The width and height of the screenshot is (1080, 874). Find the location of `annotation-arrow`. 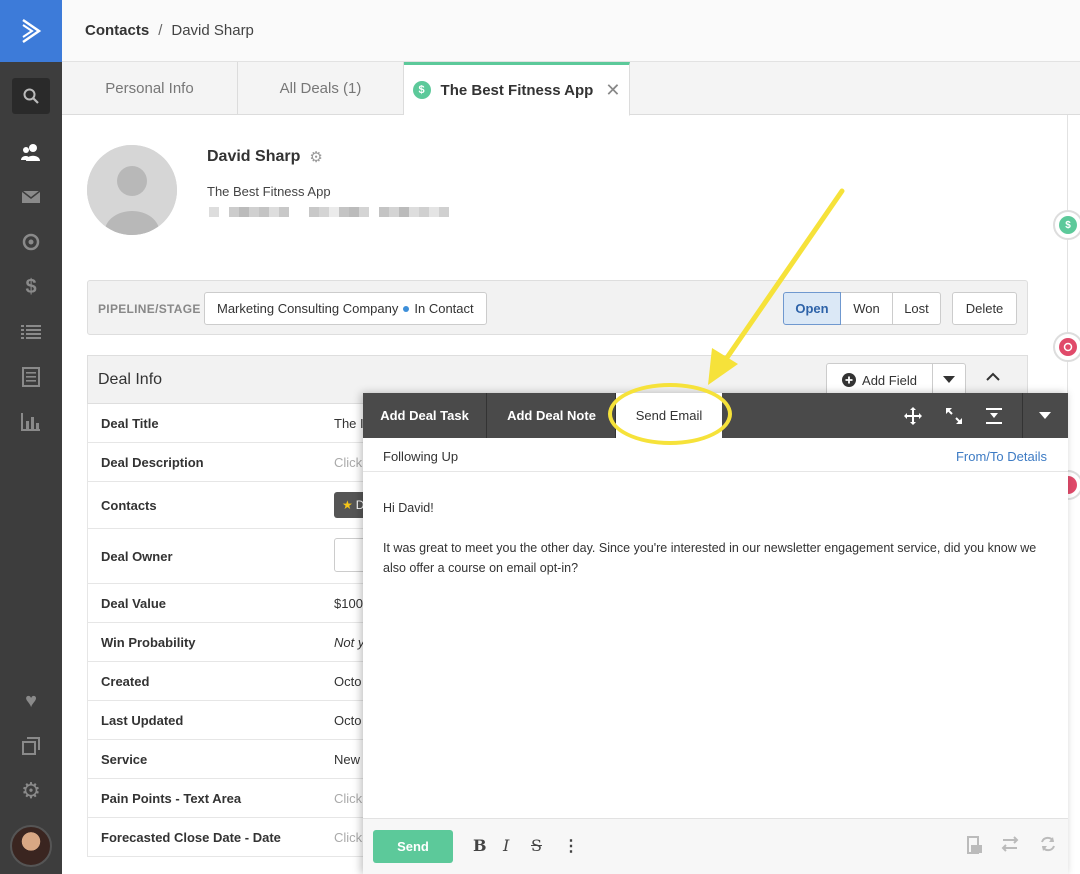

annotation-arrow is located at coordinates (776, 286).